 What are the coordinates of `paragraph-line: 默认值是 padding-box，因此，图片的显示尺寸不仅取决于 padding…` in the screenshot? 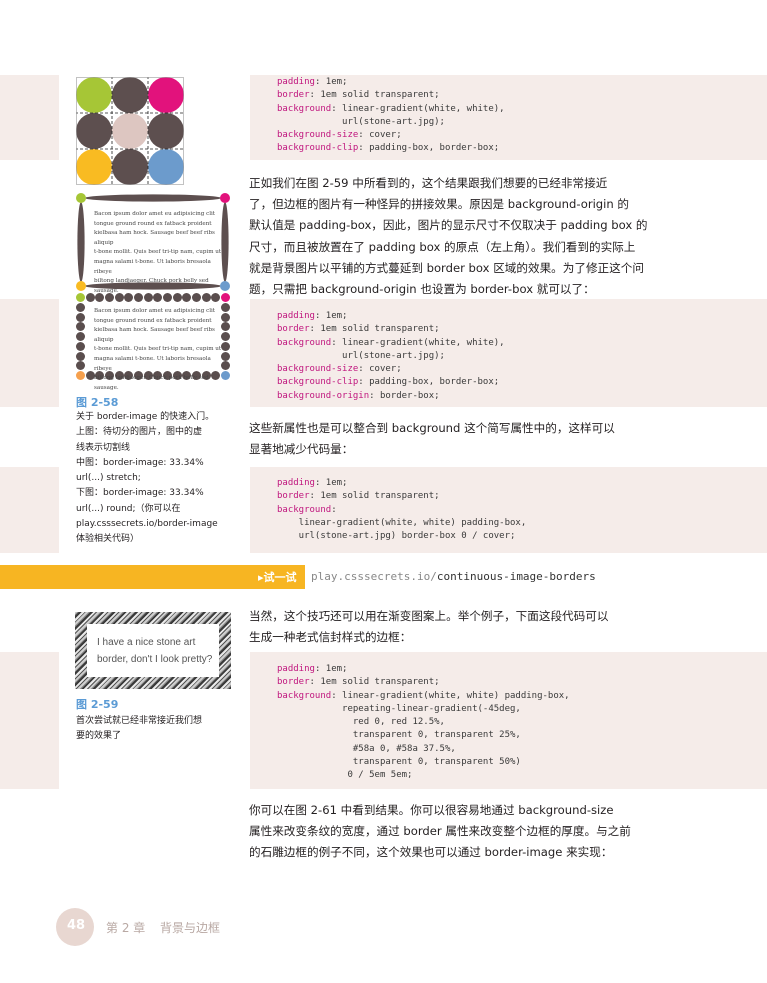 It's located at (448, 225).